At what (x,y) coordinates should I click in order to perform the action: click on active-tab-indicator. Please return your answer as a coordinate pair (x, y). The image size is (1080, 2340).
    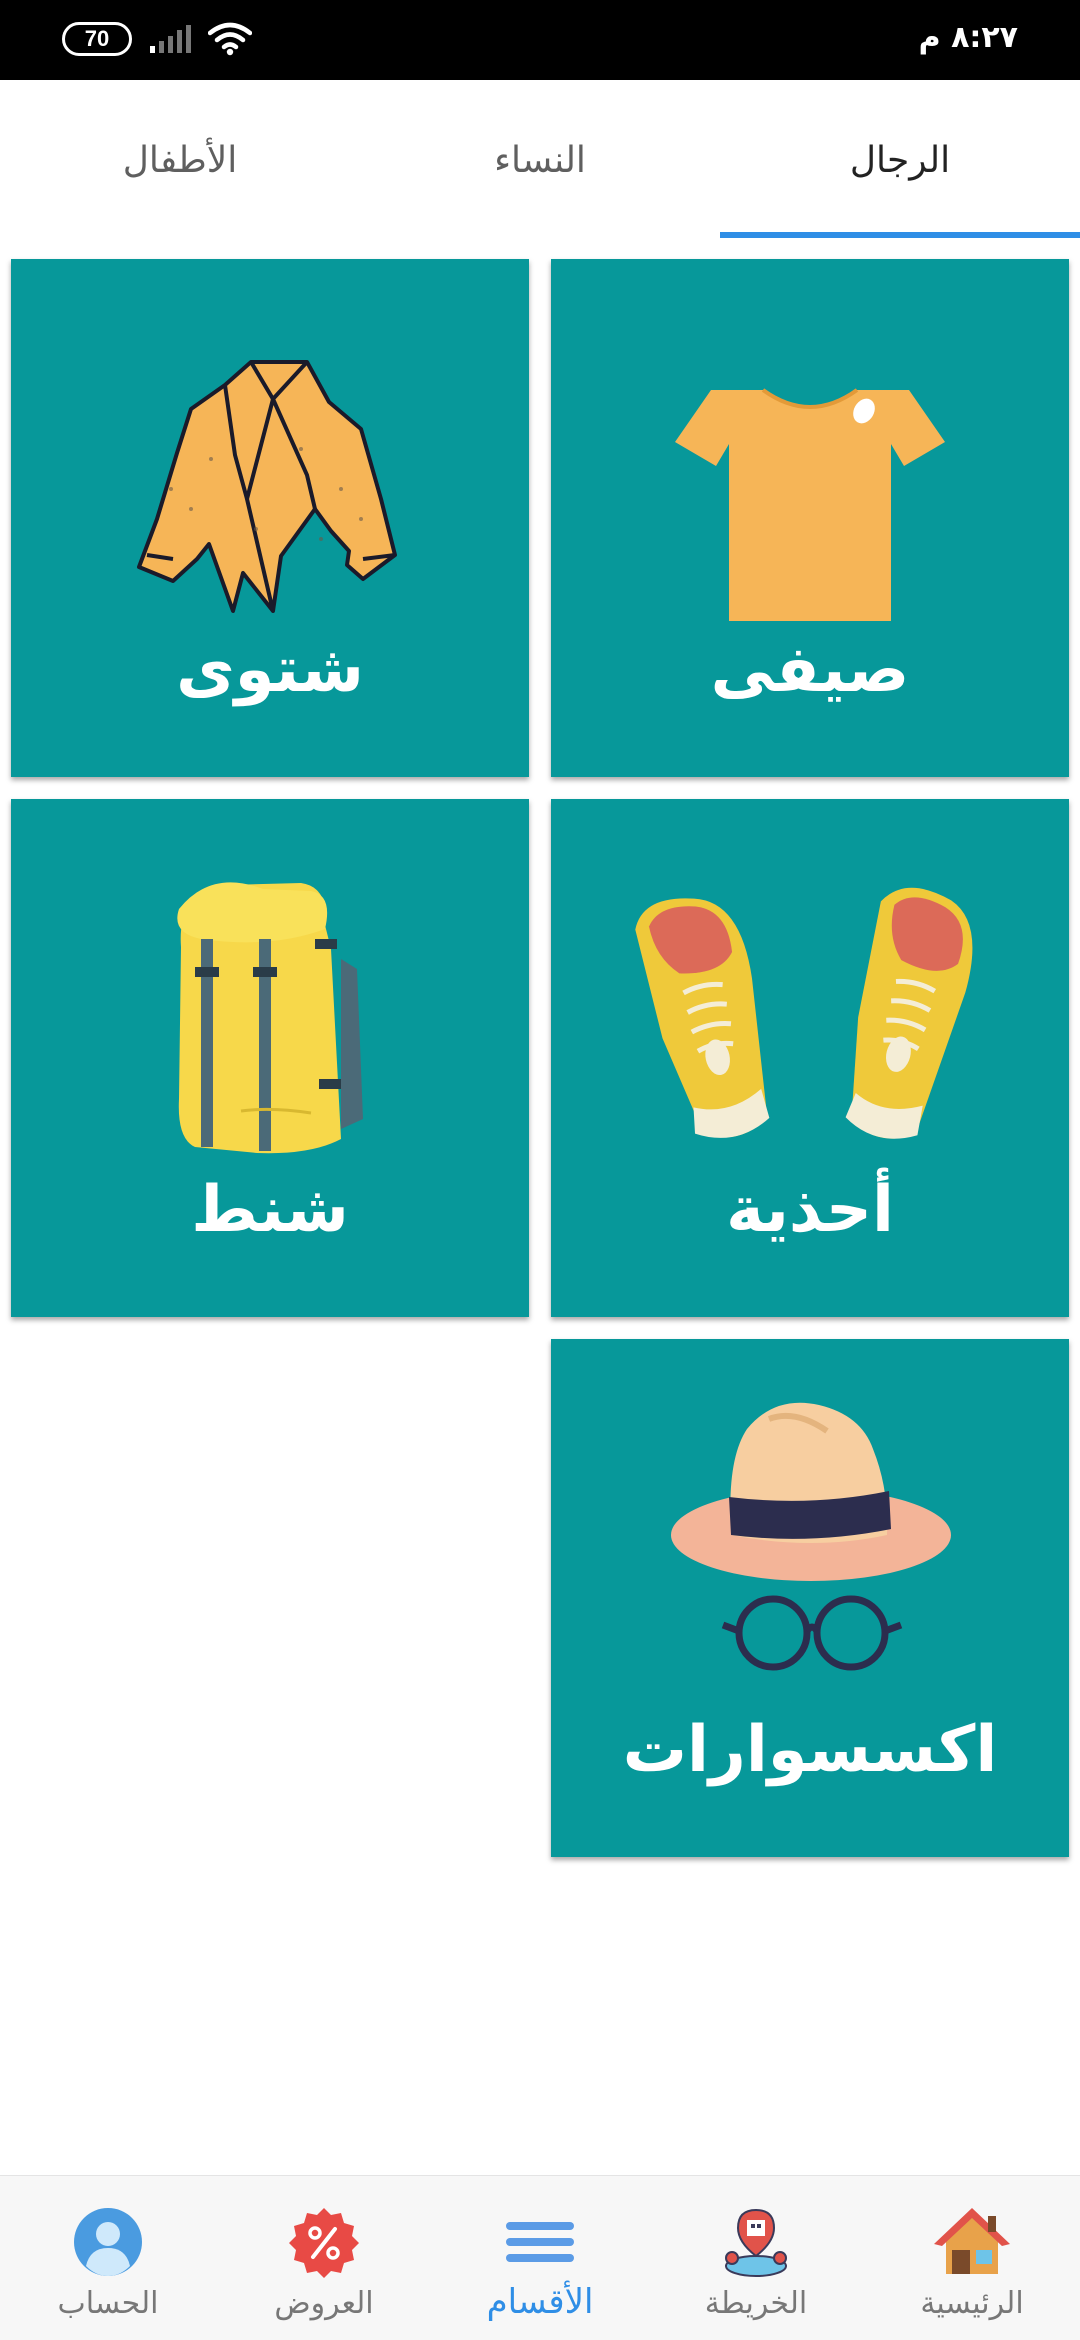
    Looking at the image, I should click on (900, 235).